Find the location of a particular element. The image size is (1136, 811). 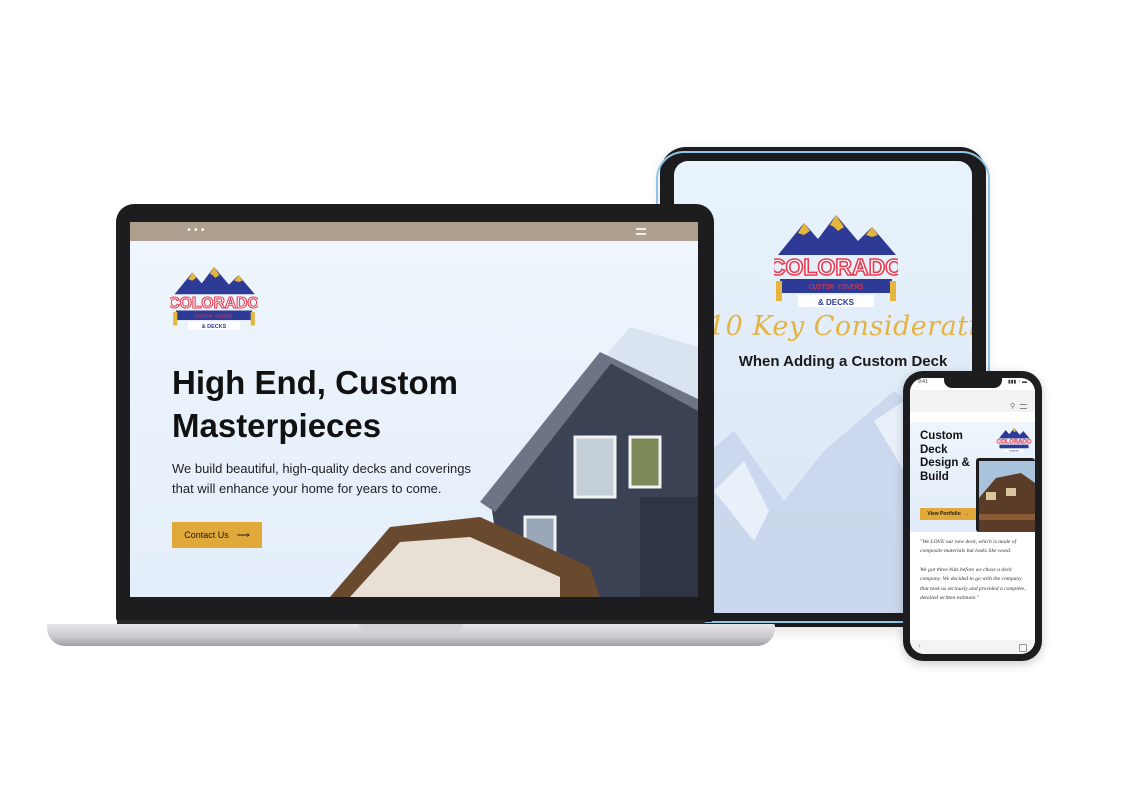

back-icon: ‹ is located at coordinates (919, 646).